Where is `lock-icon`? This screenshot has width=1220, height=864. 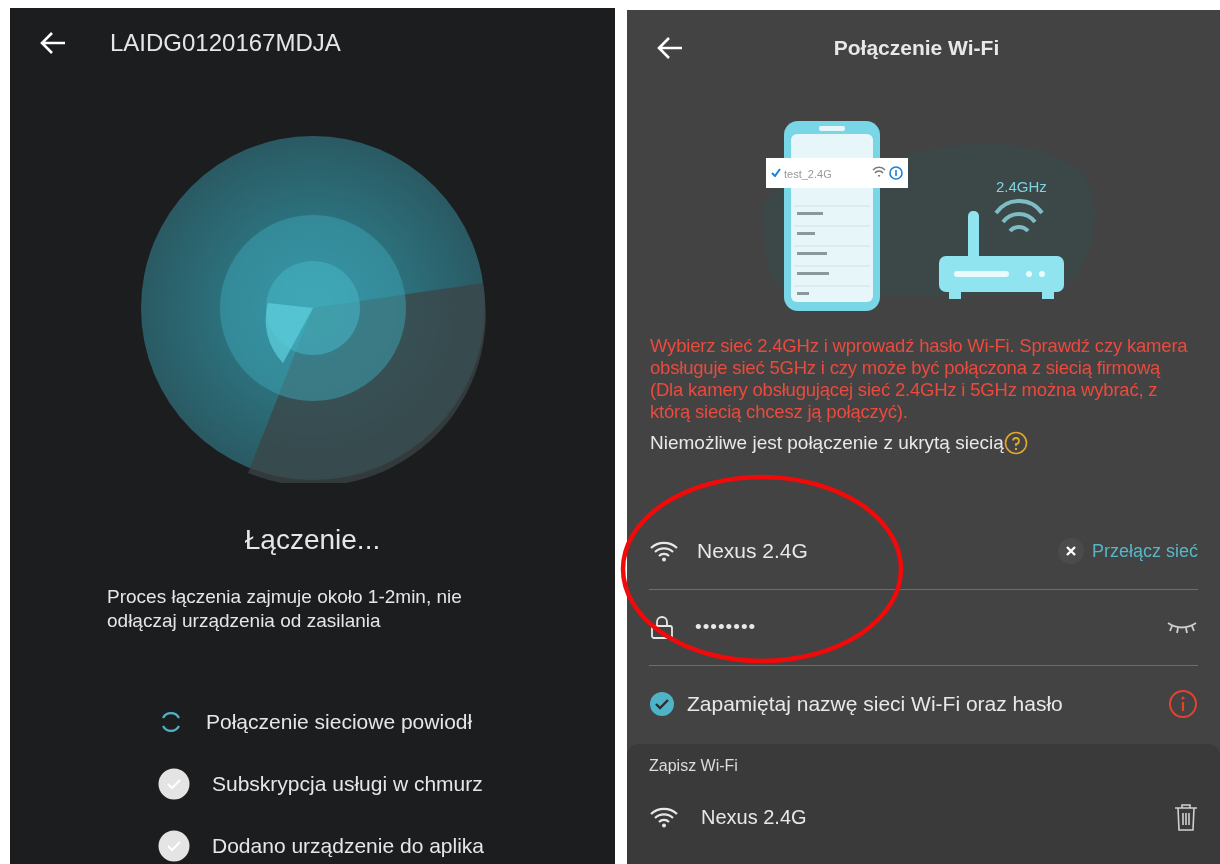 lock-icon is located at coordinates (662, 627).